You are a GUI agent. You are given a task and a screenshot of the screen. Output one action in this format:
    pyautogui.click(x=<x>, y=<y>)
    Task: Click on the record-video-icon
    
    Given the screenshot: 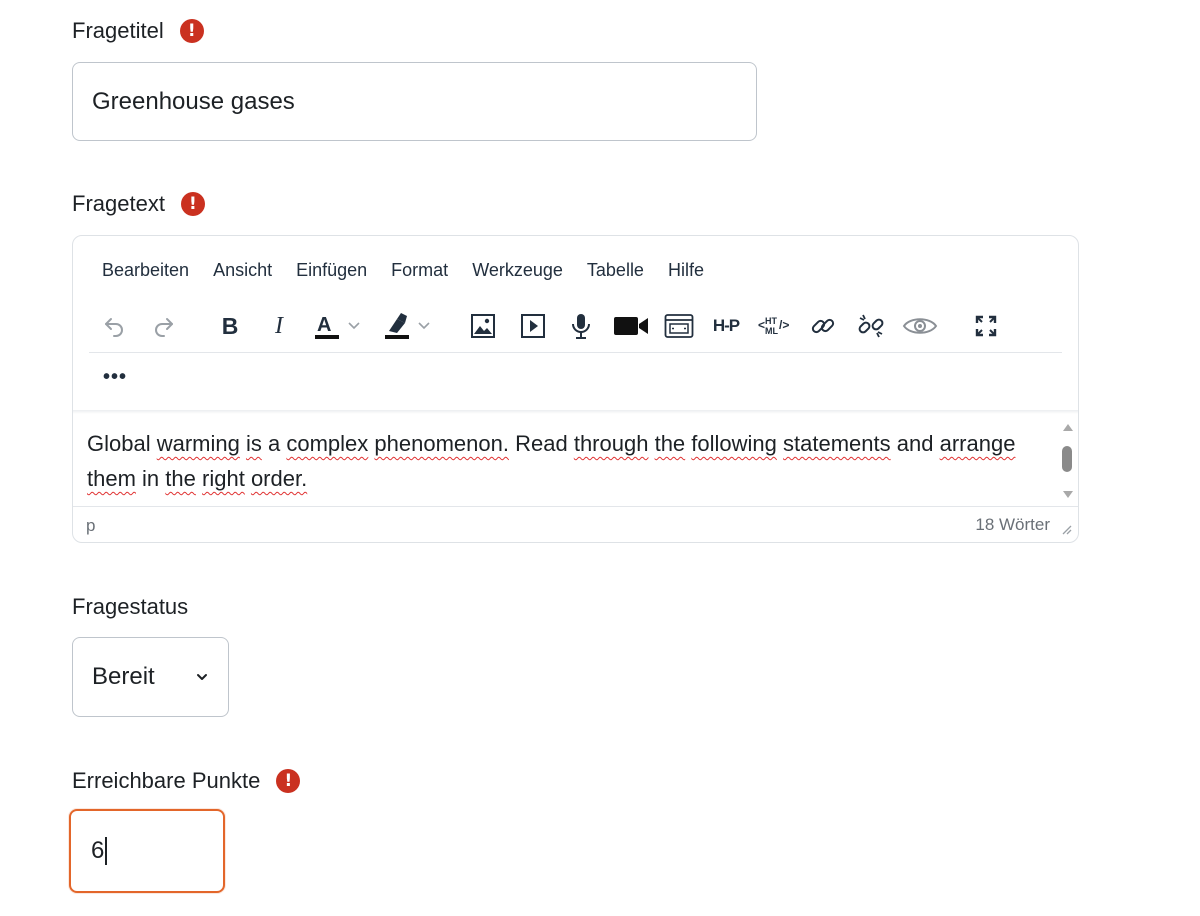 What is the action you would take?
    pyautogui.click(x=631, y=326)
    